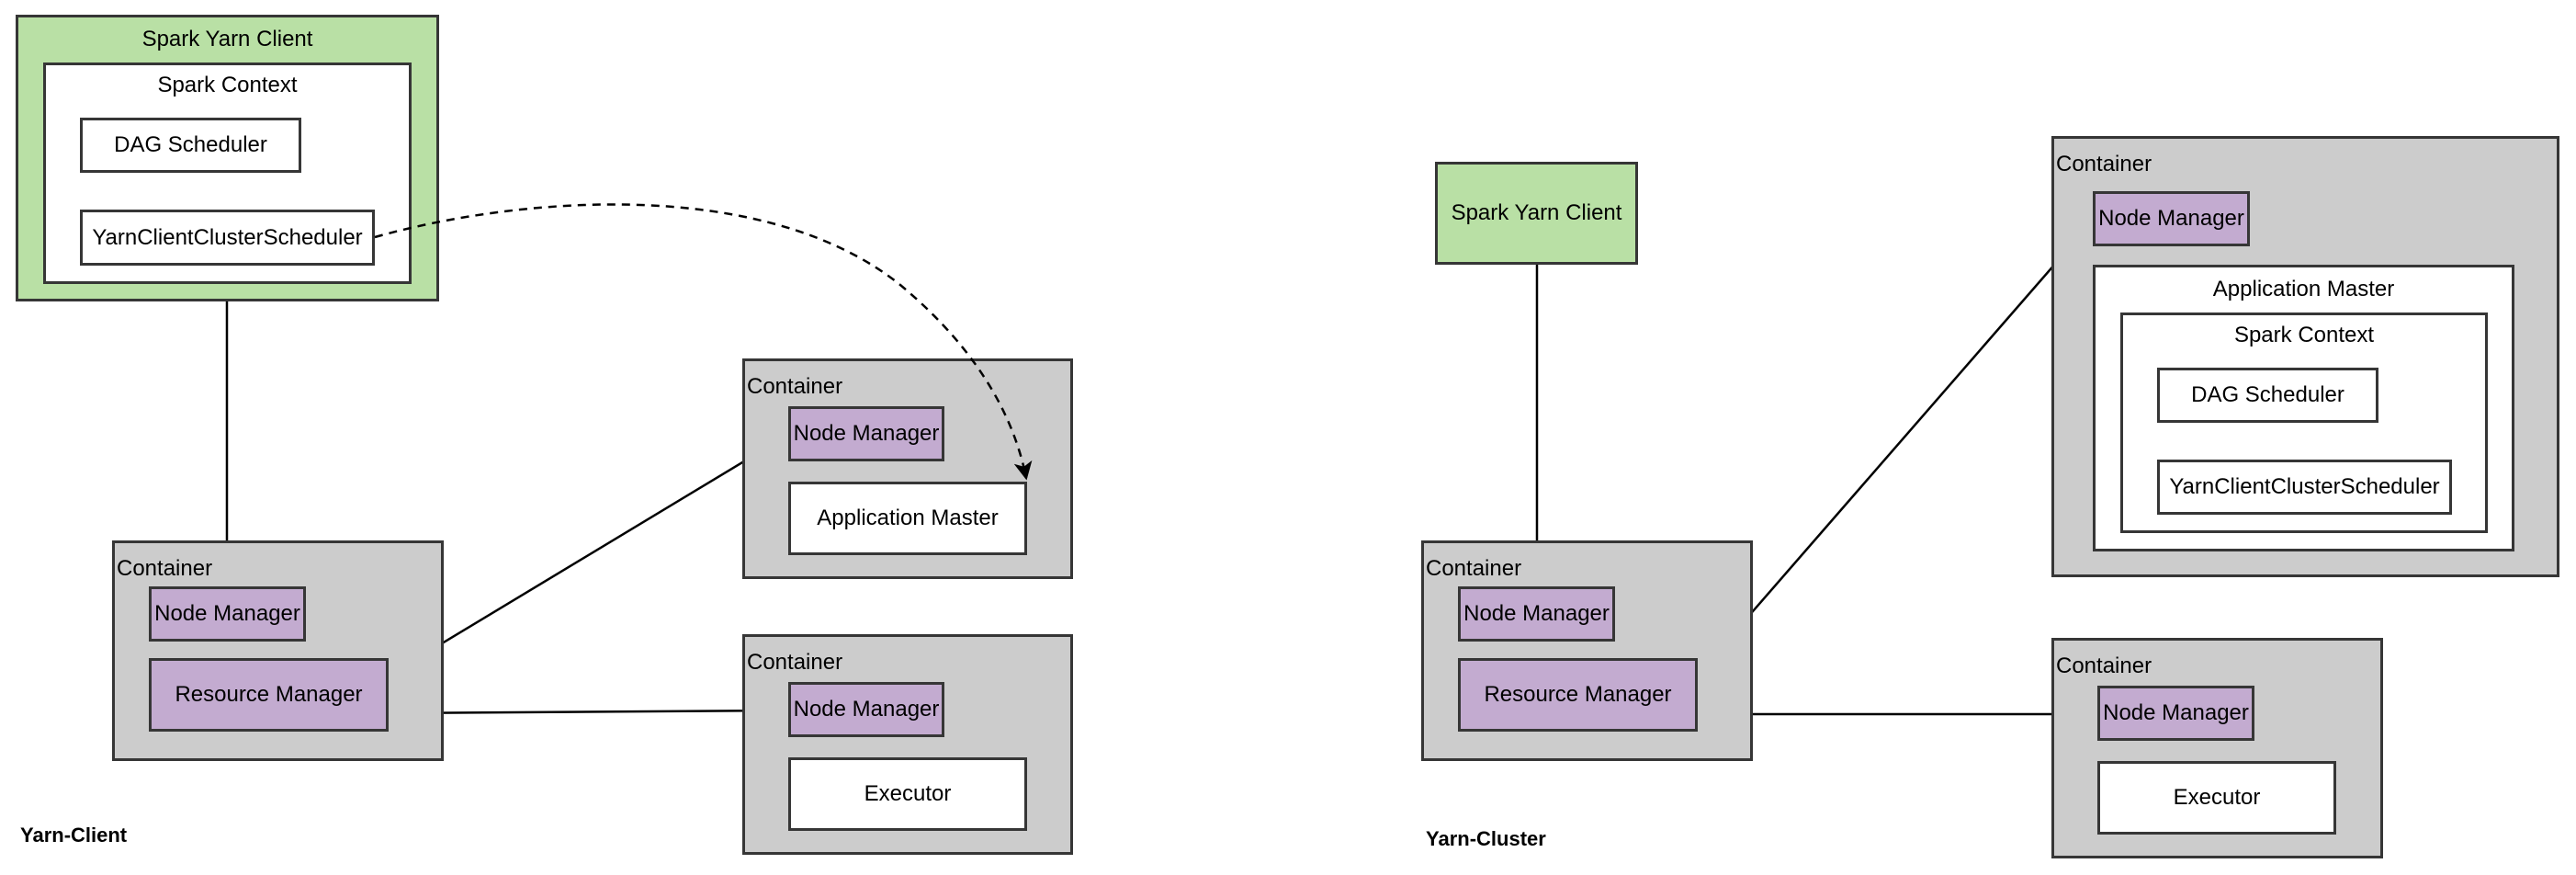 Image resolution: width=2576 pixels, height=875 pixels. Describe the element at coordinates (1486, 838) in the screenshot. I see `yarn-cluster-title: Yarn-Cluster` at that location.